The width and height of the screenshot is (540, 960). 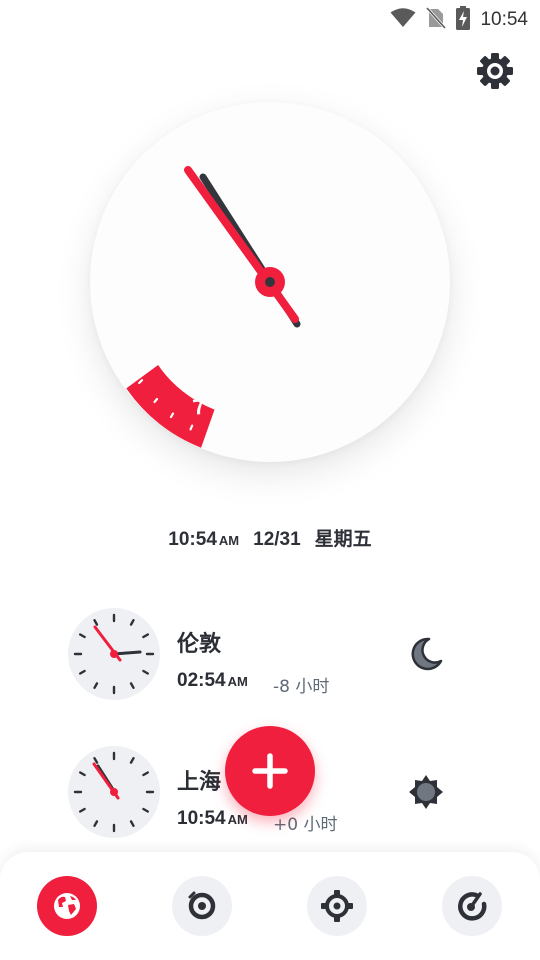 I want to click on timer-icon, so click(x=472, y=906).